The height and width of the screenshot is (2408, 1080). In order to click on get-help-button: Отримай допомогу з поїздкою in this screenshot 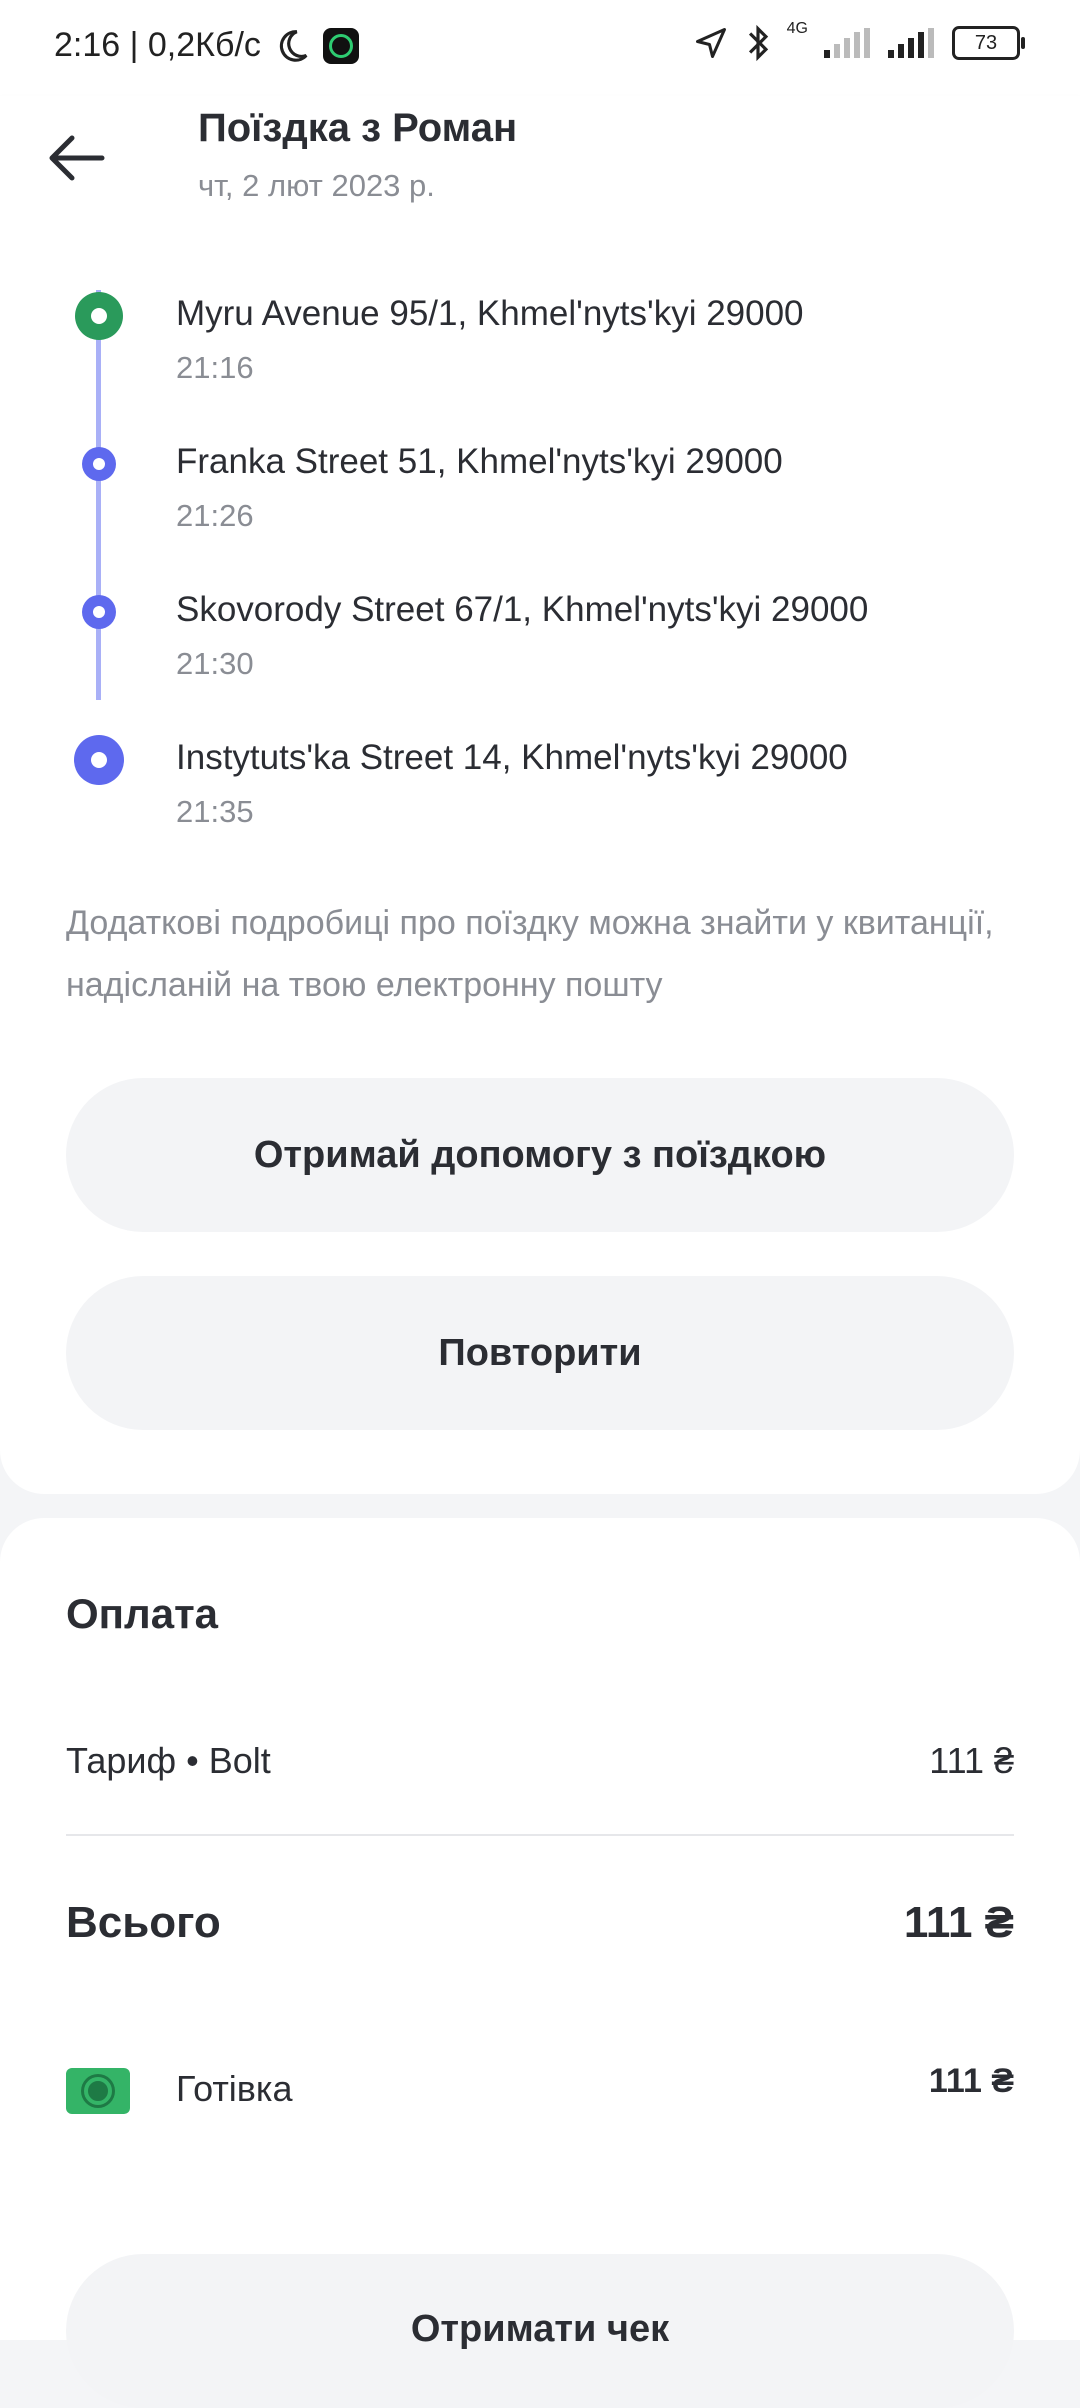, I will do `click(540, 1155)`.